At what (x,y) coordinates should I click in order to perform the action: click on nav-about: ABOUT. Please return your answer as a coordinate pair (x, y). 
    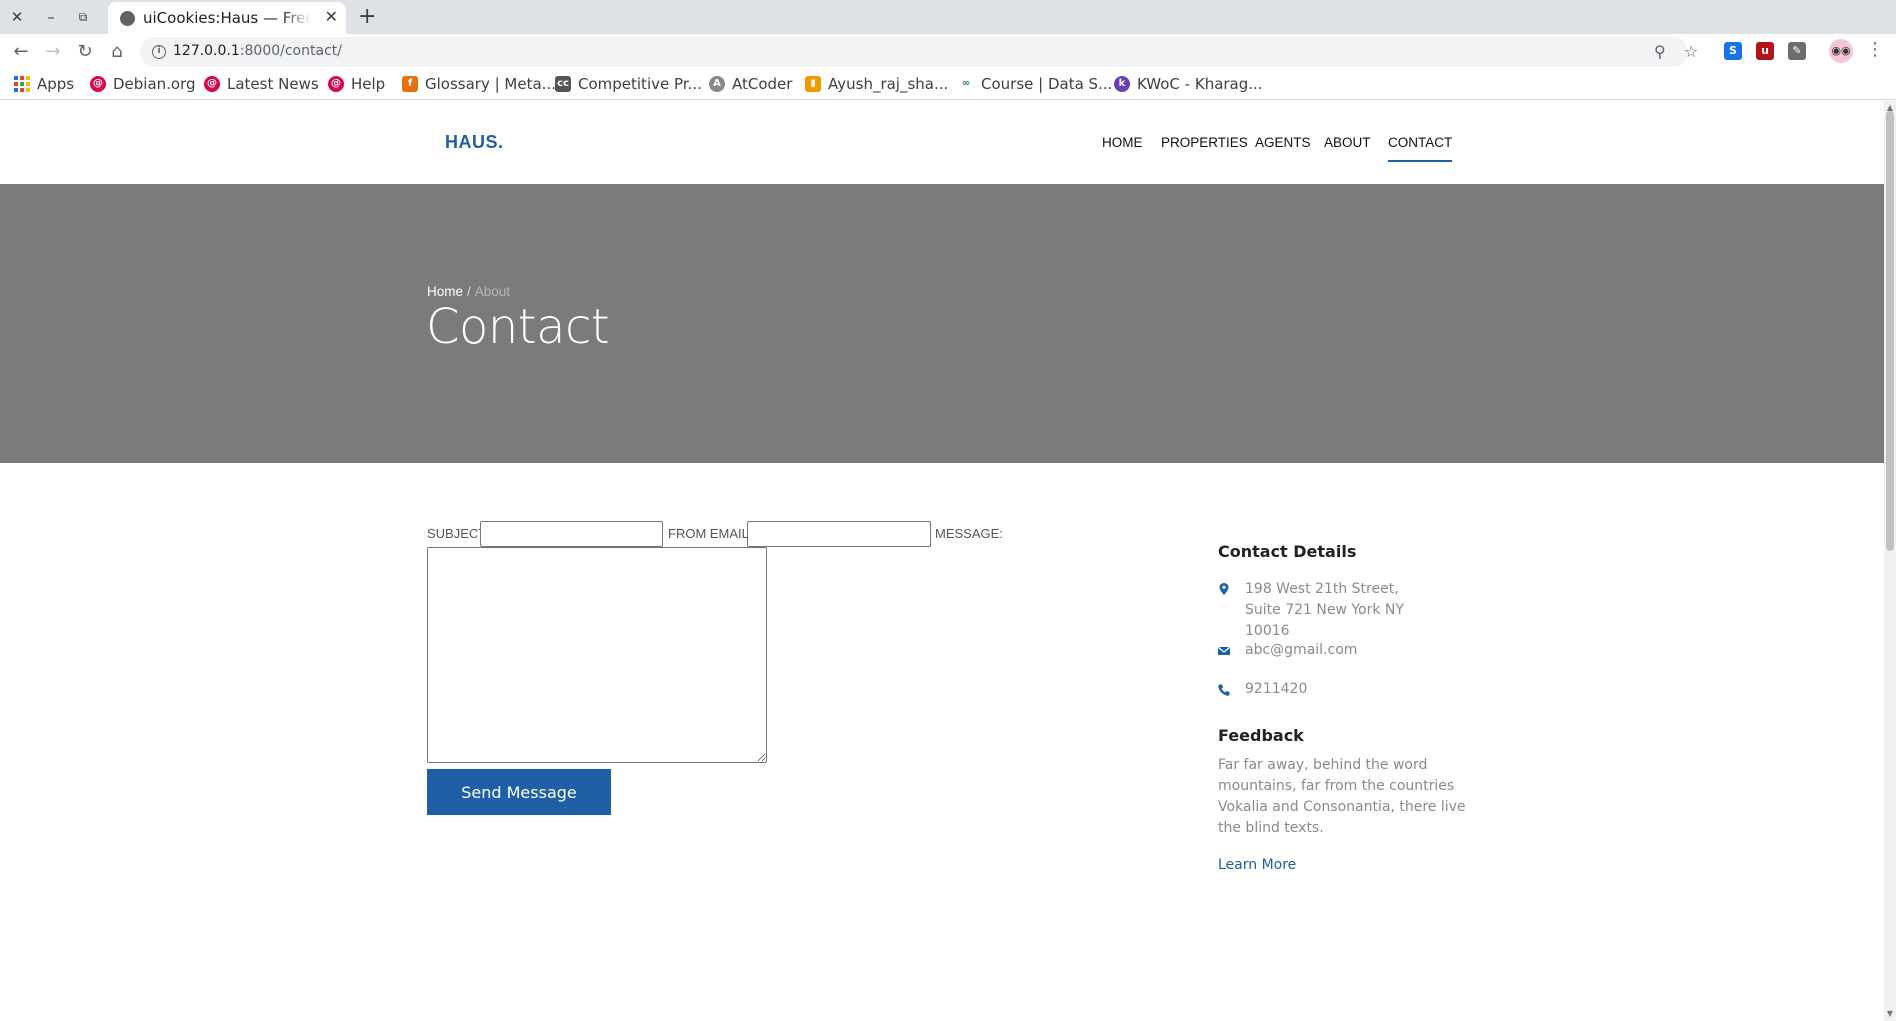
    Looking at the image, I should click on (1347, 142).